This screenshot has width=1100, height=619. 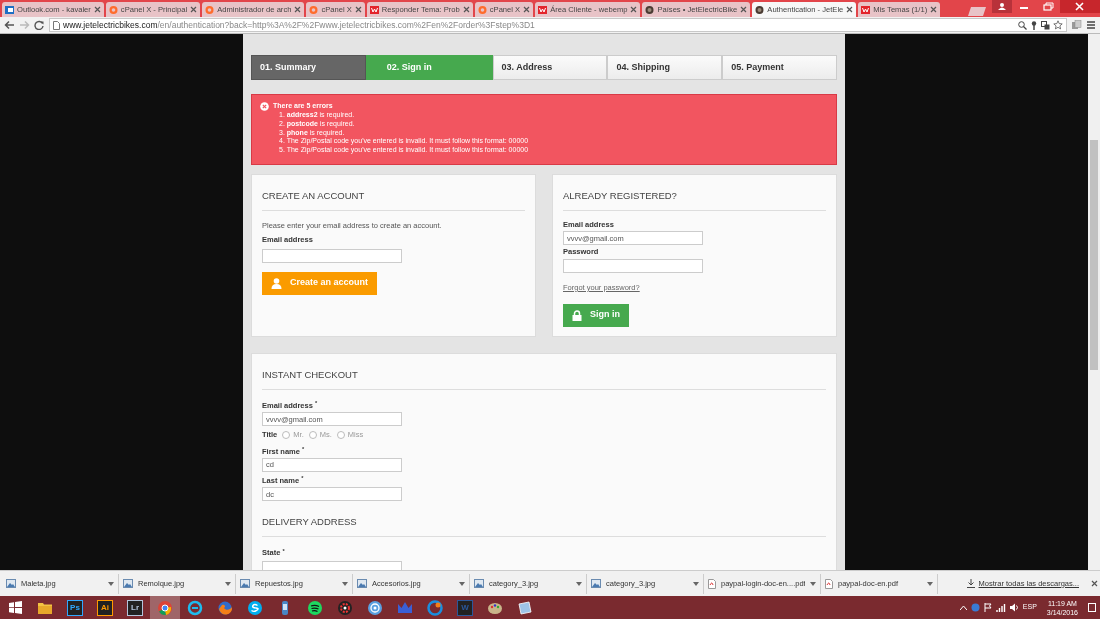 What do you see at coordinates (195, 607) in the screenshot?
I see `browser-e-icon` at bounding box center [195, 607].